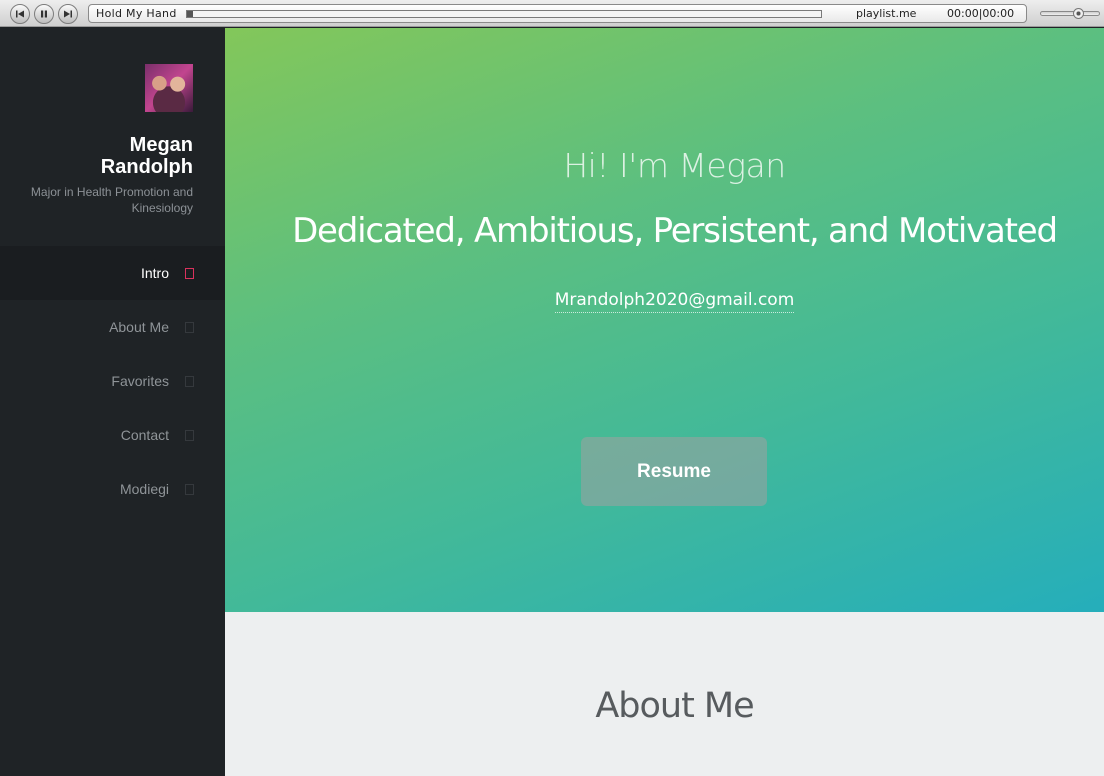 Image resolution: width=1104 pixels, height=776 pixels. I want to click on volume-slider, so click(1070, 13).